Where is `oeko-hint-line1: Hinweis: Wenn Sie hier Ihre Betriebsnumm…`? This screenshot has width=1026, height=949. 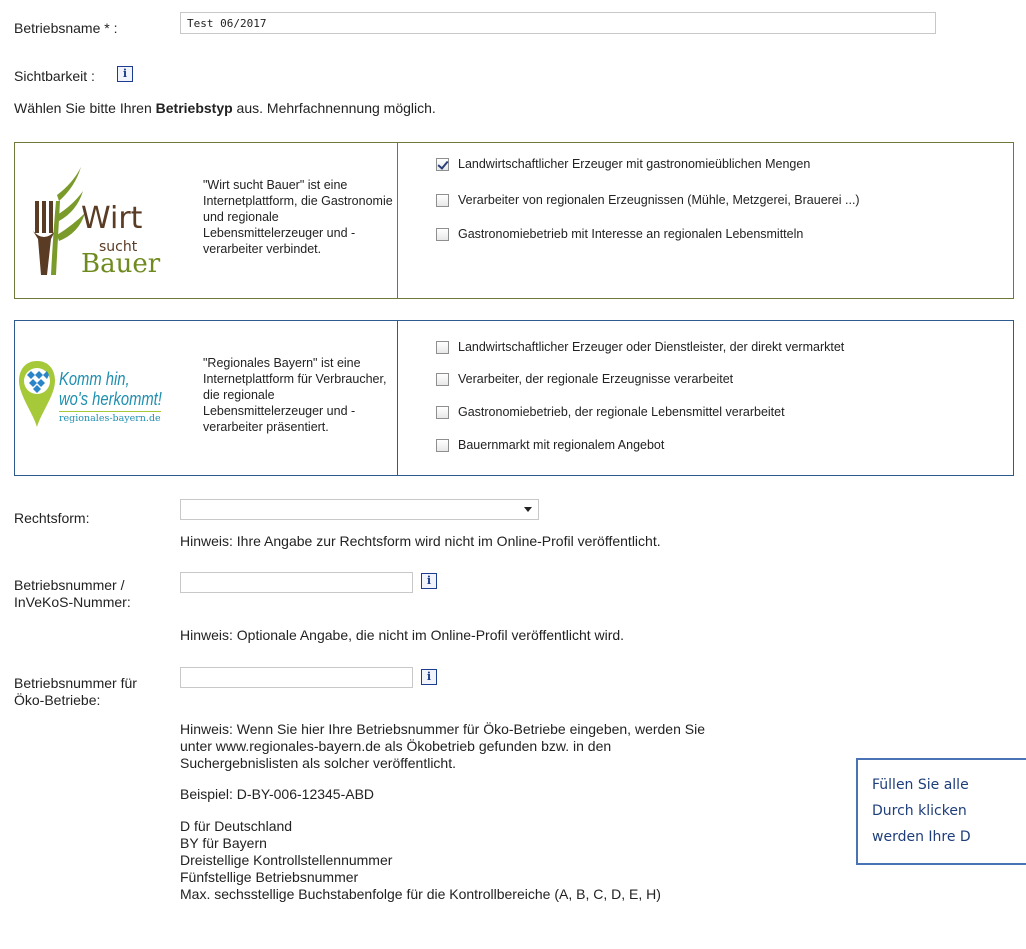 oeko-hint-line1: Hinweis: Wenn Sie hier Ihre Betriebsnumm… is located at coordinates (442, 729).